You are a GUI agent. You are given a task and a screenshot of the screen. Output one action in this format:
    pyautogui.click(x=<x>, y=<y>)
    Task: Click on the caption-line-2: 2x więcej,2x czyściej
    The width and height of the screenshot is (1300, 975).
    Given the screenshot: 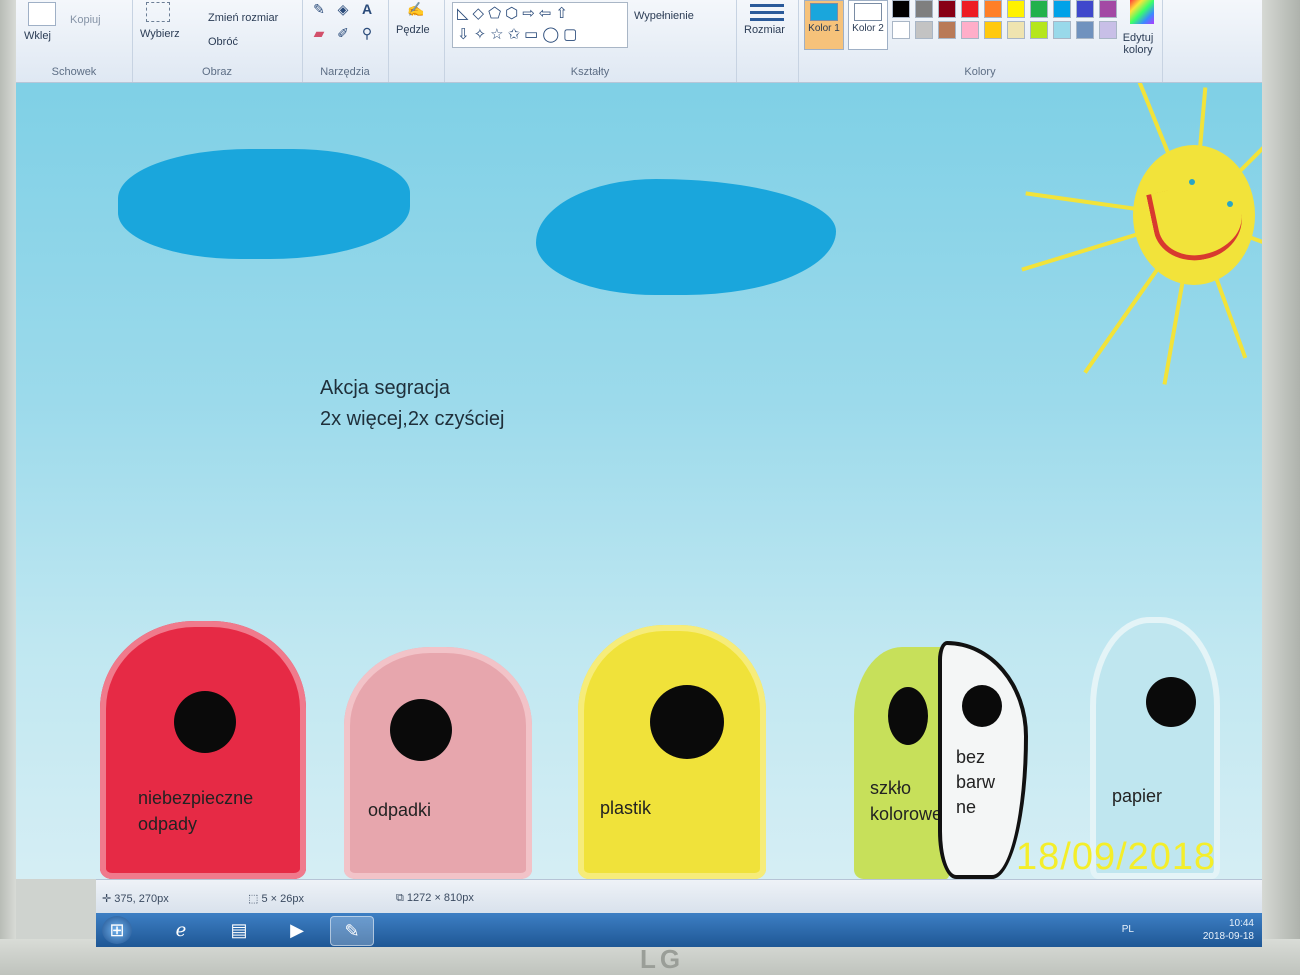 What is the action you would take?
    pyautogui.click(x=412, y=419)
    